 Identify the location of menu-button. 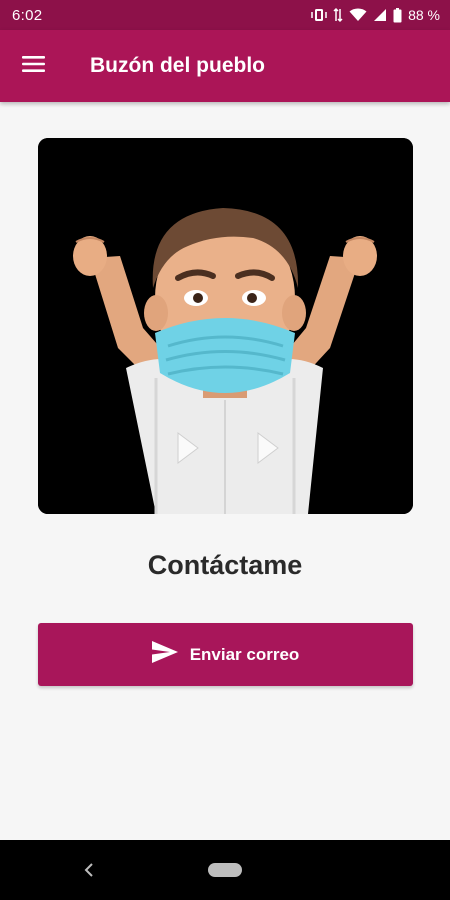
(34, 66).